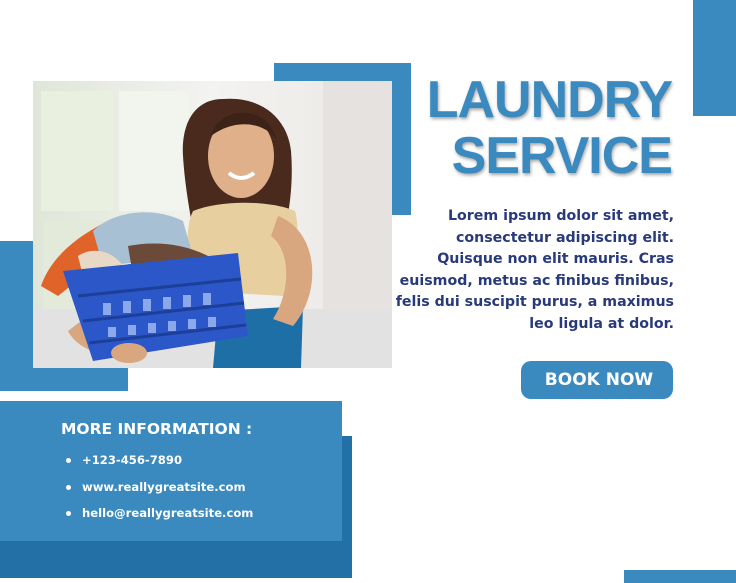 This screenshot has width=736, height=583. I want to click on phone-text: +123-456-7890, so click(132, 460).